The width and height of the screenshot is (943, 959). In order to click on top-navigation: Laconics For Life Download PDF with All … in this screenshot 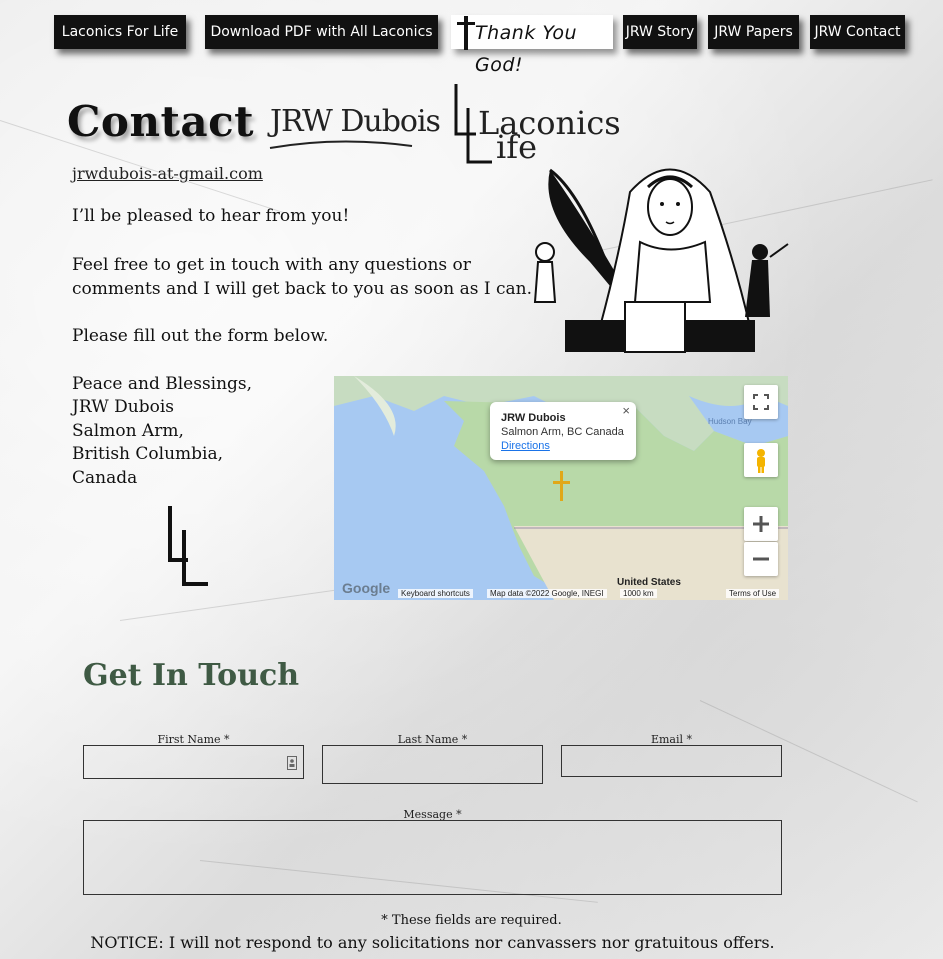, I will do `click(471, 45)`.